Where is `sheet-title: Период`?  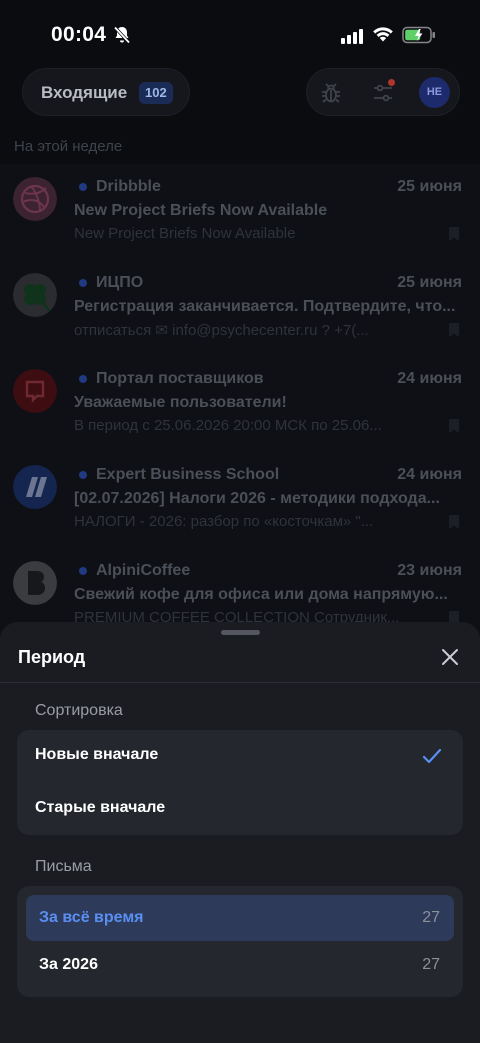 sheet-title: Период is located at coordinates (52, 657).